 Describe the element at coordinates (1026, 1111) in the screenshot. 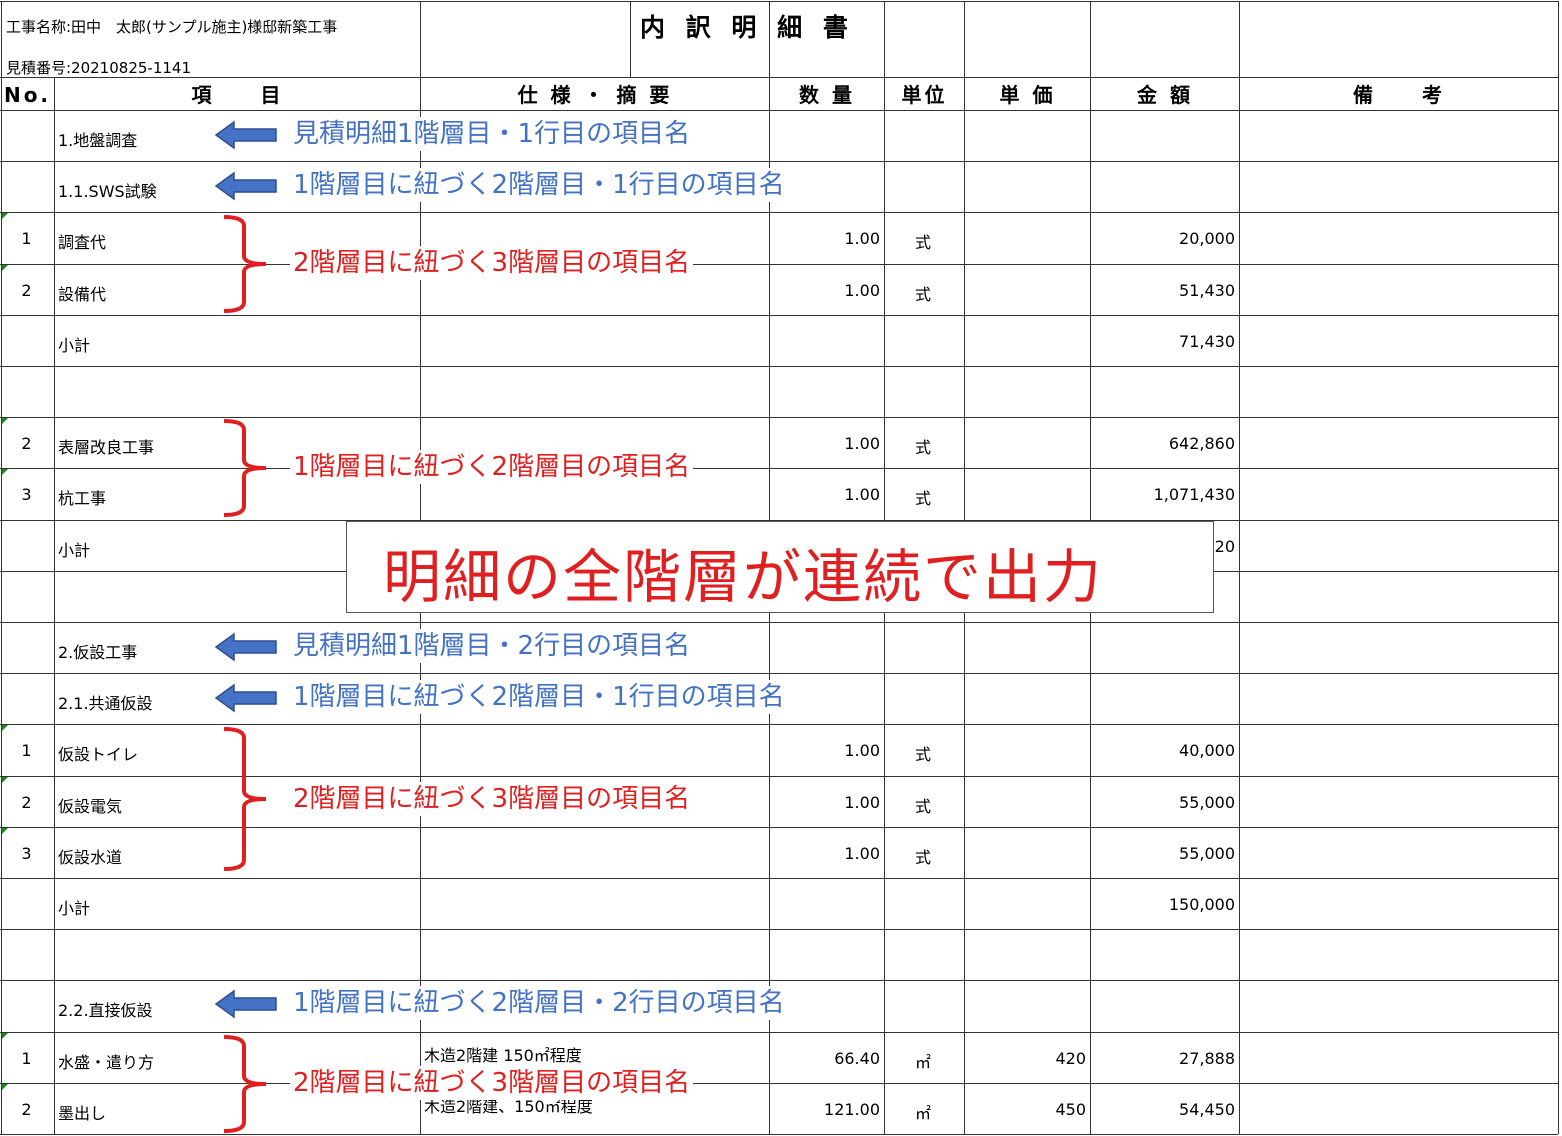

I see `cell-price: 450` at that location.